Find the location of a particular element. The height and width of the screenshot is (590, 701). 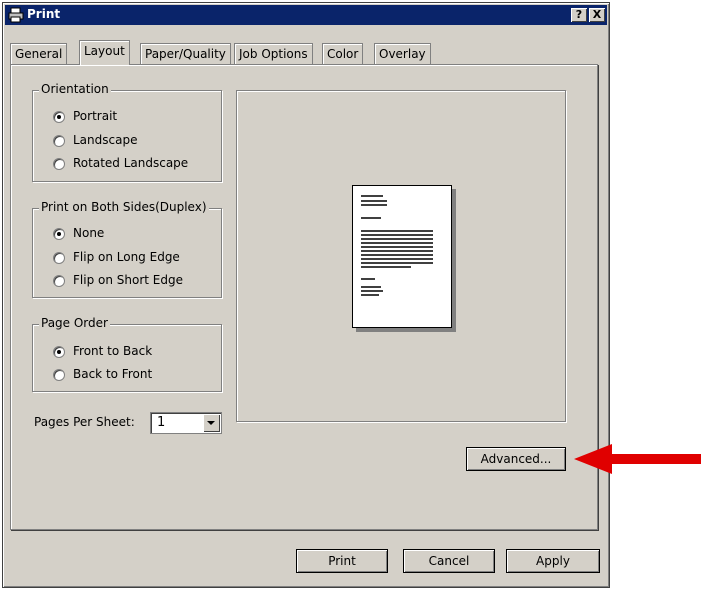

help-button: ? is located at coordinates (579, 15).